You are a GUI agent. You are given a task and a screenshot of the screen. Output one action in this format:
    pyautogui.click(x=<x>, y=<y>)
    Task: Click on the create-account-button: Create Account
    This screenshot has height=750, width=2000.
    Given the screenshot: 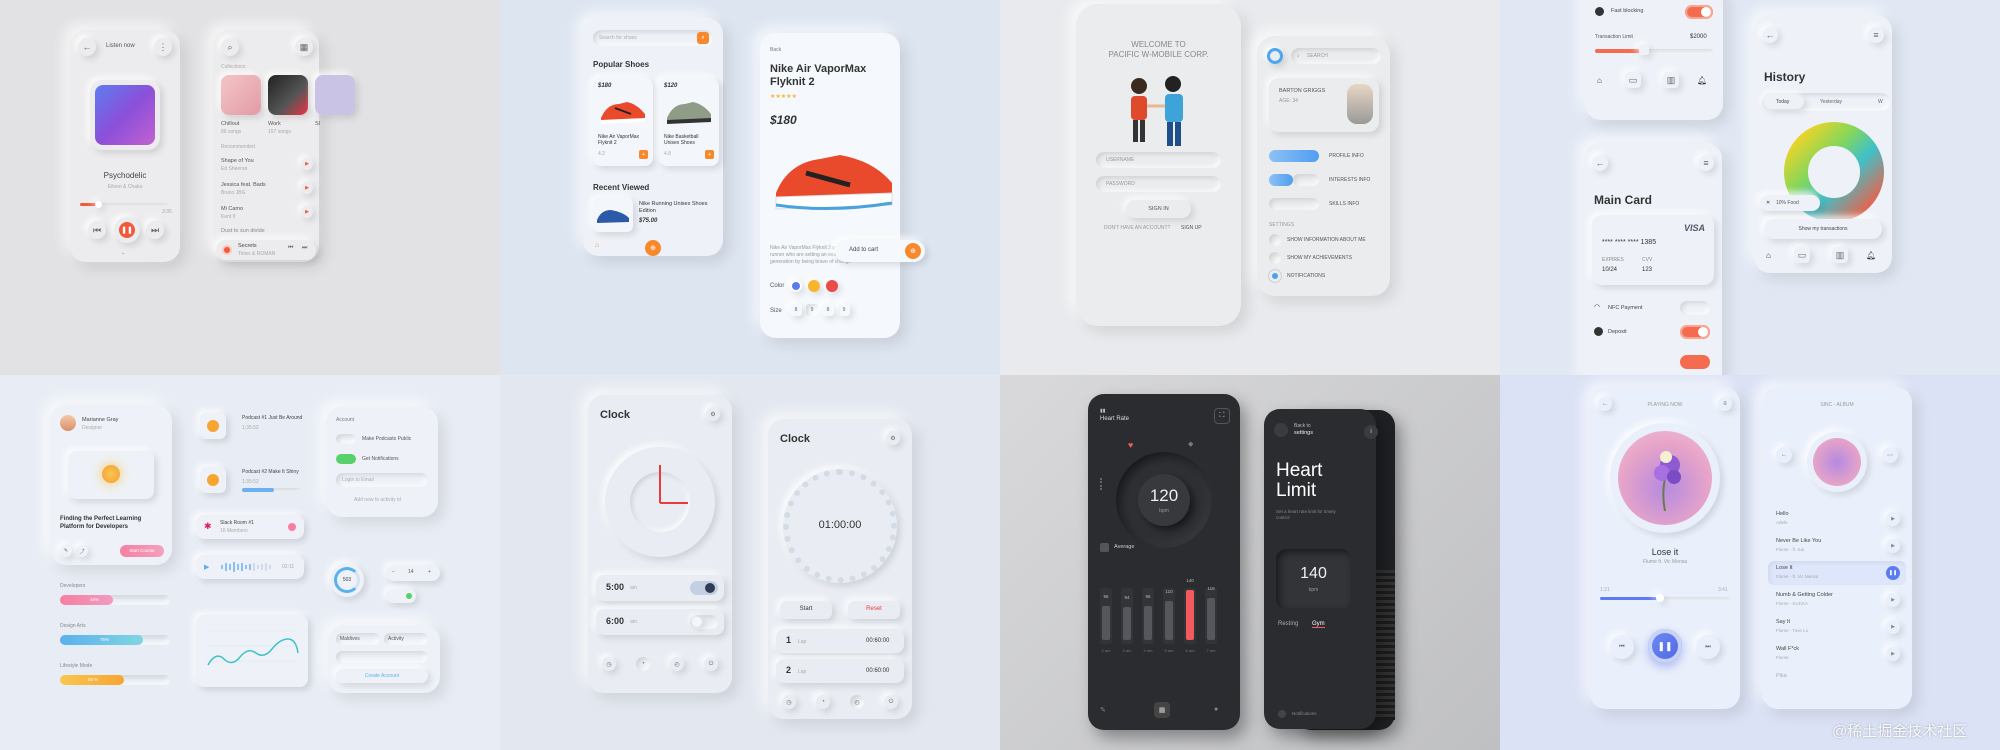 What is the action you would take?
    pyautogui.click(x=382, y=676)
    